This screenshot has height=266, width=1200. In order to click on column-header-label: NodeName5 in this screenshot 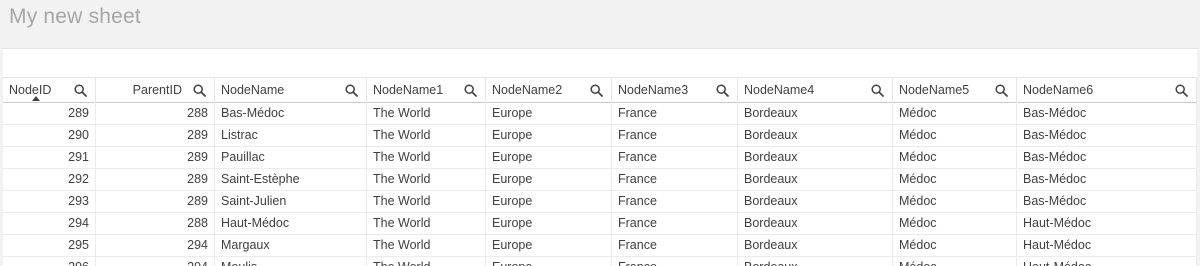, I will do `click(934, 90)`.